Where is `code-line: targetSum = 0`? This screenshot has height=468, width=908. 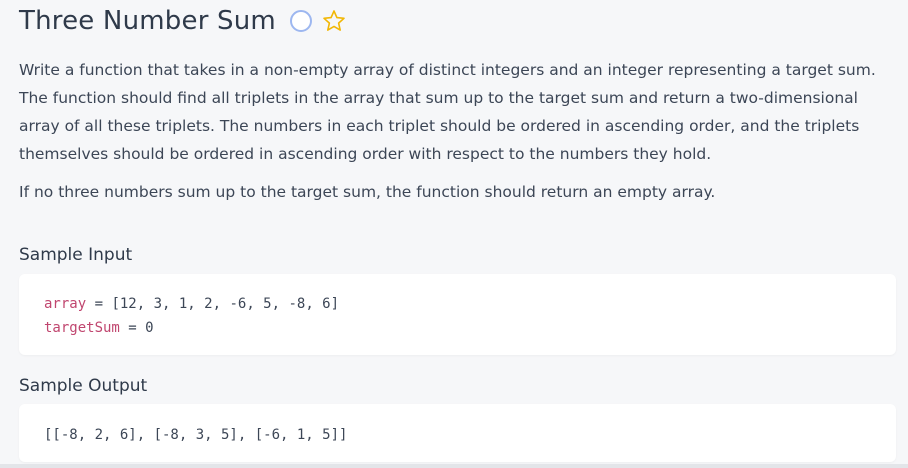
code-line: targetSum = 0 is located at coordinates (470, 328).